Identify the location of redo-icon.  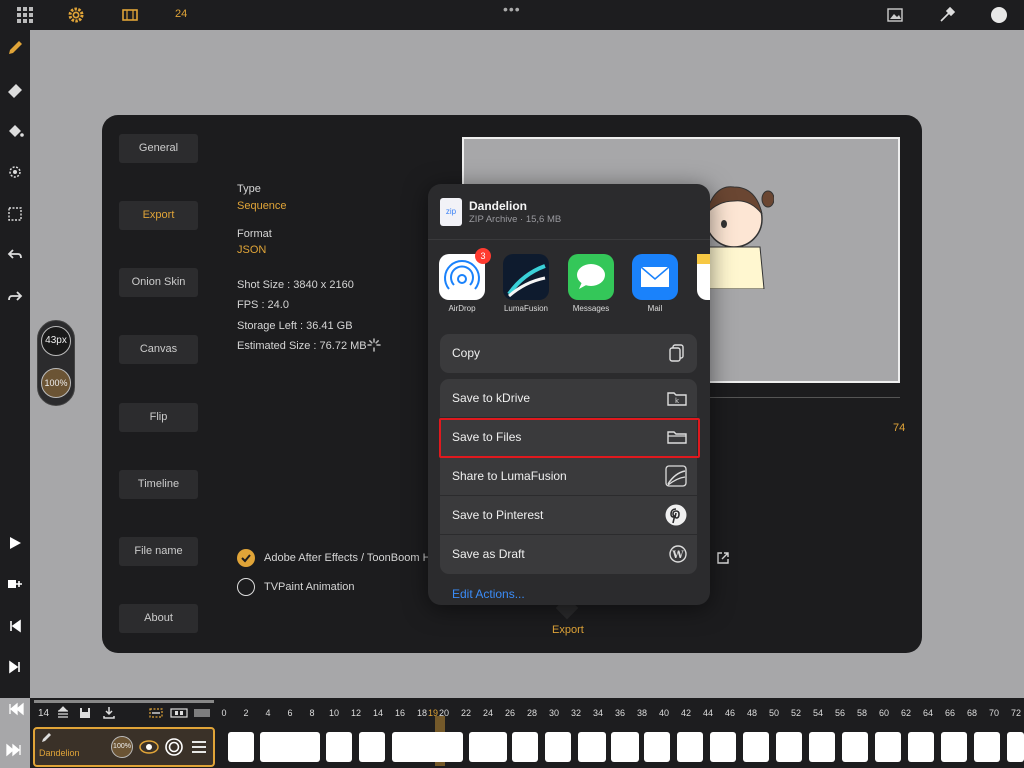
(15, 297).